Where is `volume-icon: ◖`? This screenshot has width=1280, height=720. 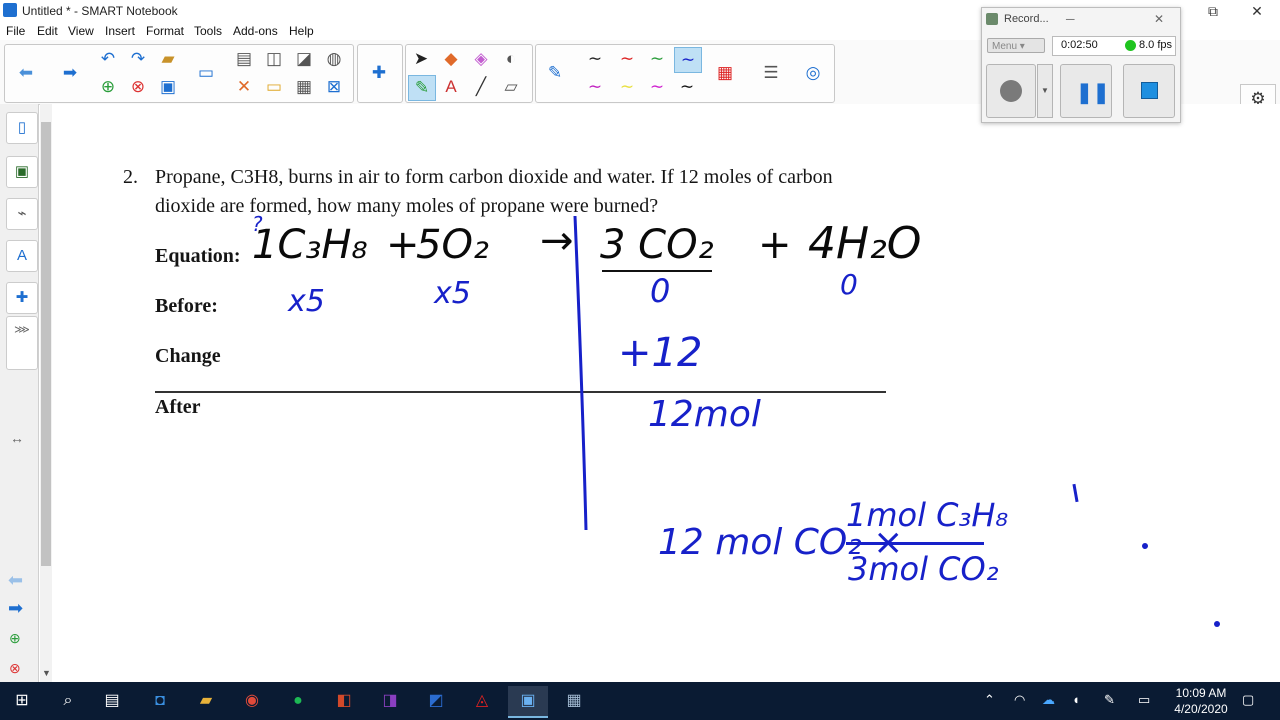 volume-icon: ◖ is located at coordinates (1076, 699).